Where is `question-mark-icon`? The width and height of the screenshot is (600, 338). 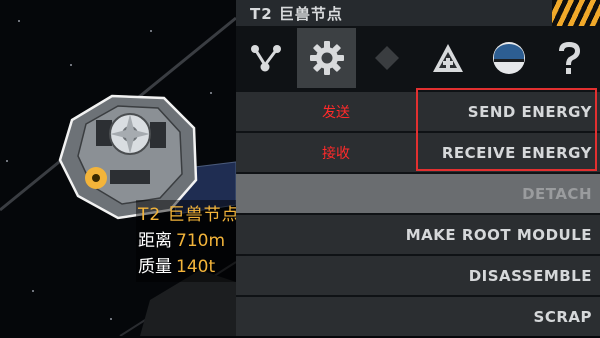
question-mark-icon is located at coordinates (570, 58).